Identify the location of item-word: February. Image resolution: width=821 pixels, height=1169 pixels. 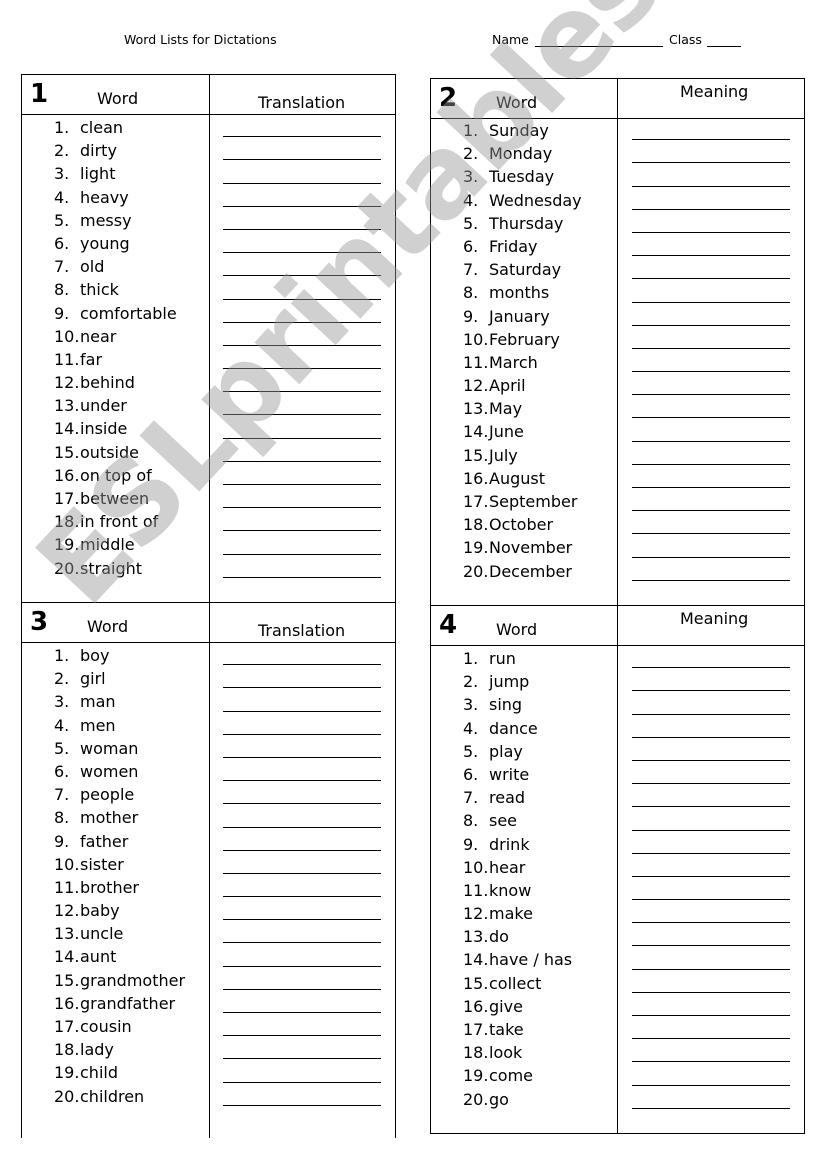
(524, 339).